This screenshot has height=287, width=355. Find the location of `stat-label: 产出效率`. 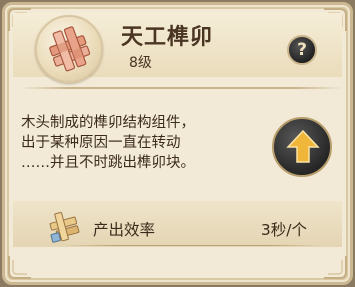

stat-label: 产出效率 is located at coordinates (124, 230).